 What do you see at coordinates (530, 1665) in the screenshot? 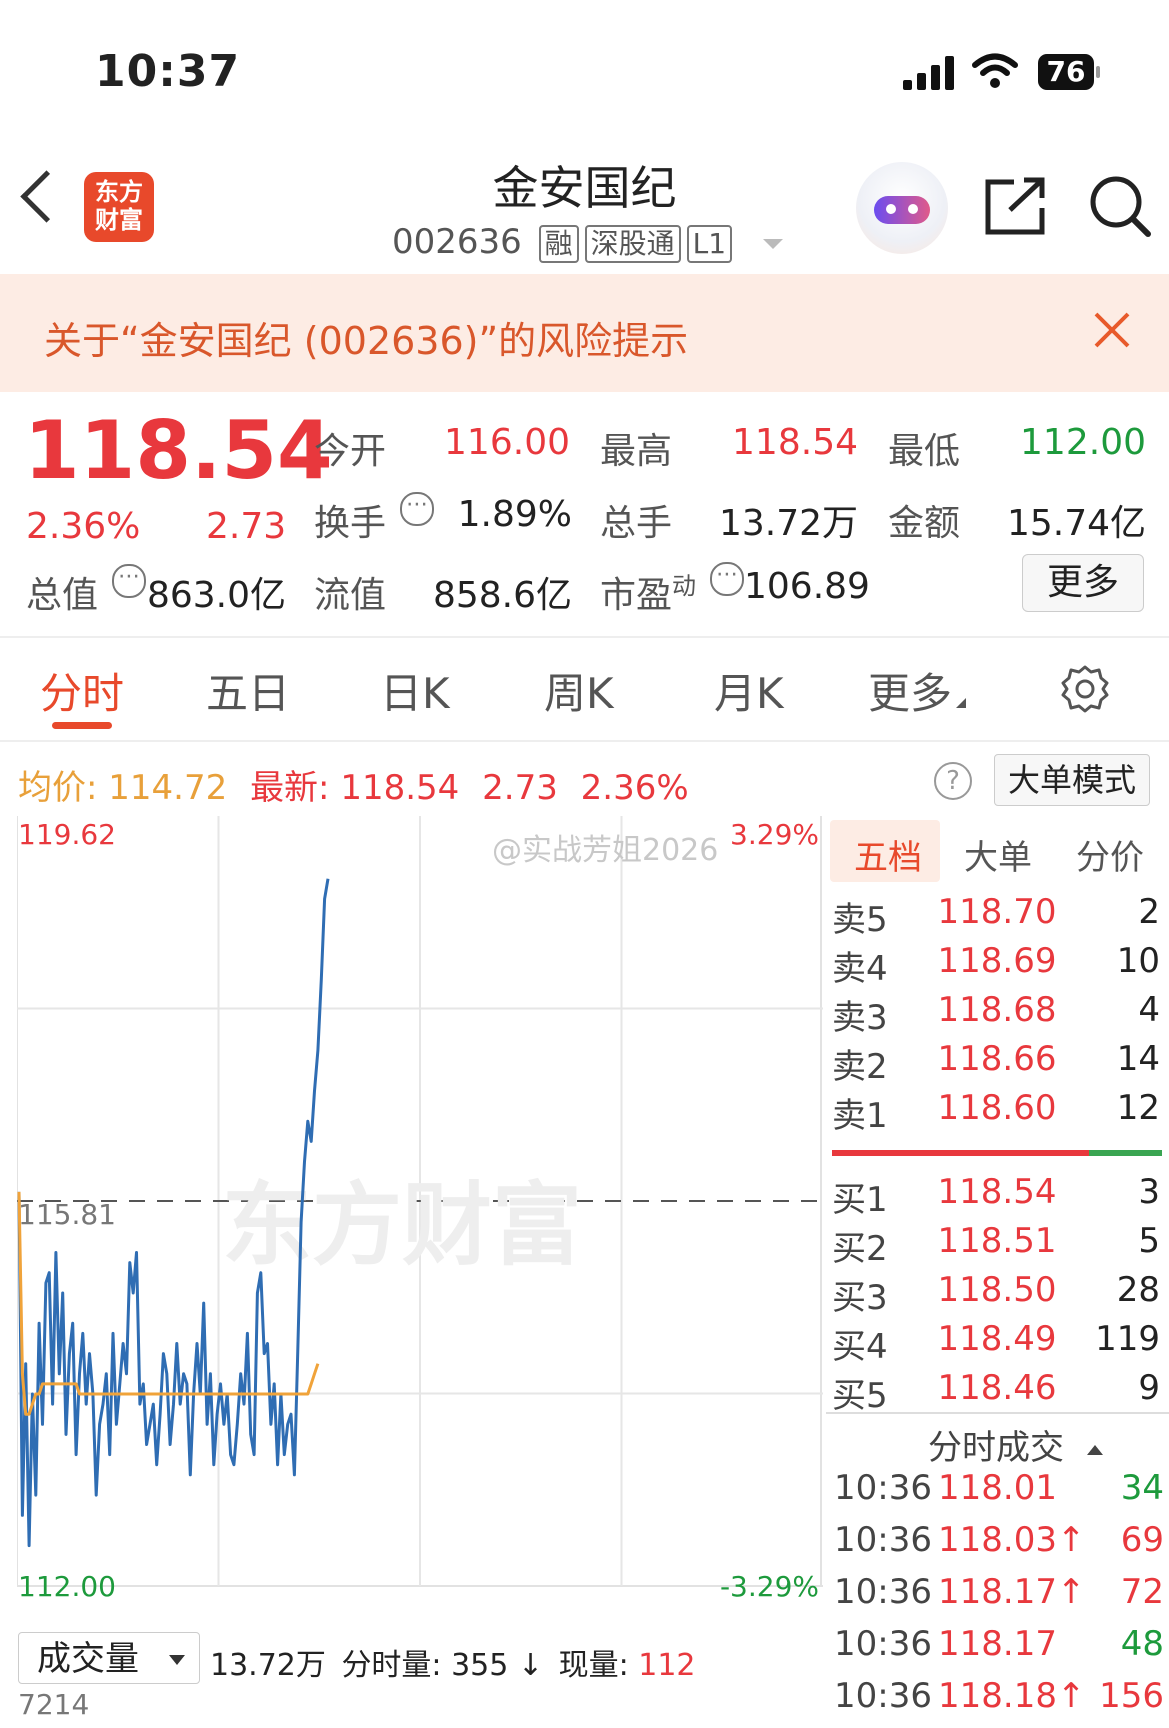
I see `down-arrow: ↓` at bounding box center [530, 1665].